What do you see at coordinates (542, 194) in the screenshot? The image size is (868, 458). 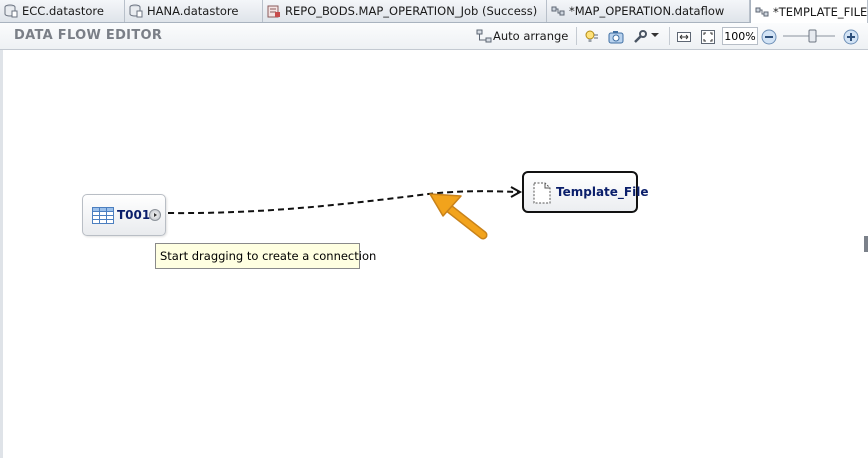 I see `file-icon` at bounding box center [542, 194].